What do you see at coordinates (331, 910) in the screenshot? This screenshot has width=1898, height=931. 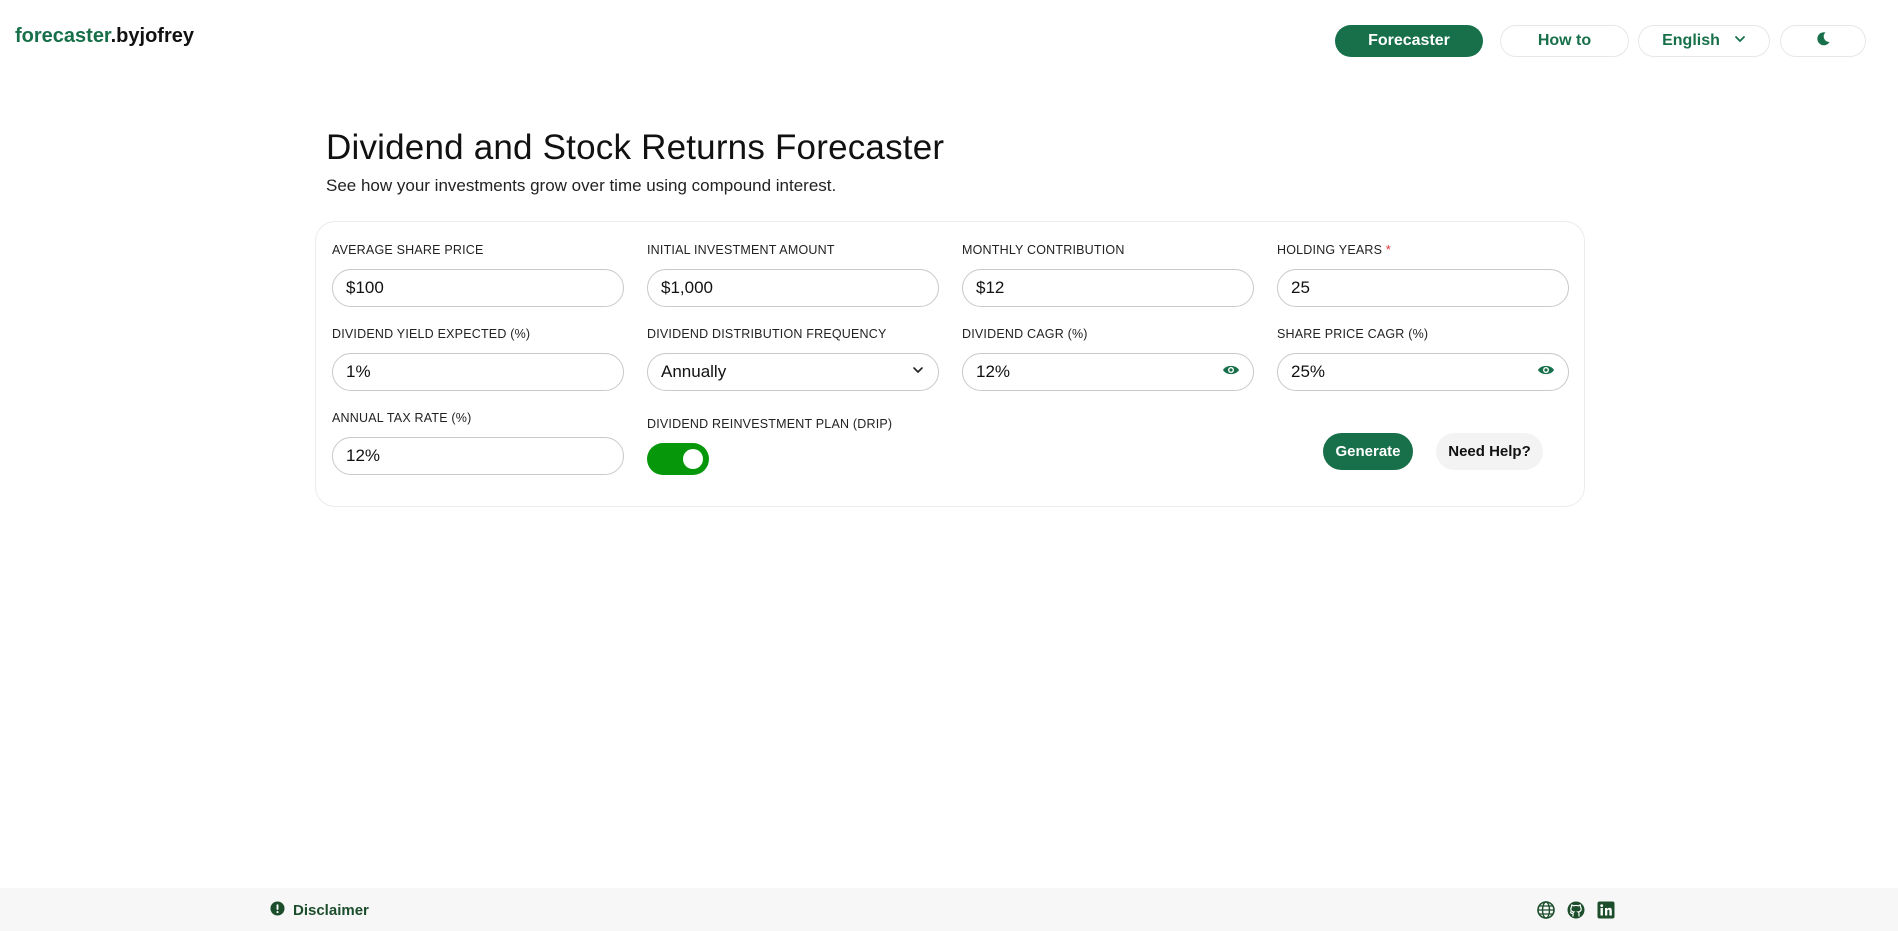 I see `disclaimer-label: Disclaimer` at bounding box center [331, 910].